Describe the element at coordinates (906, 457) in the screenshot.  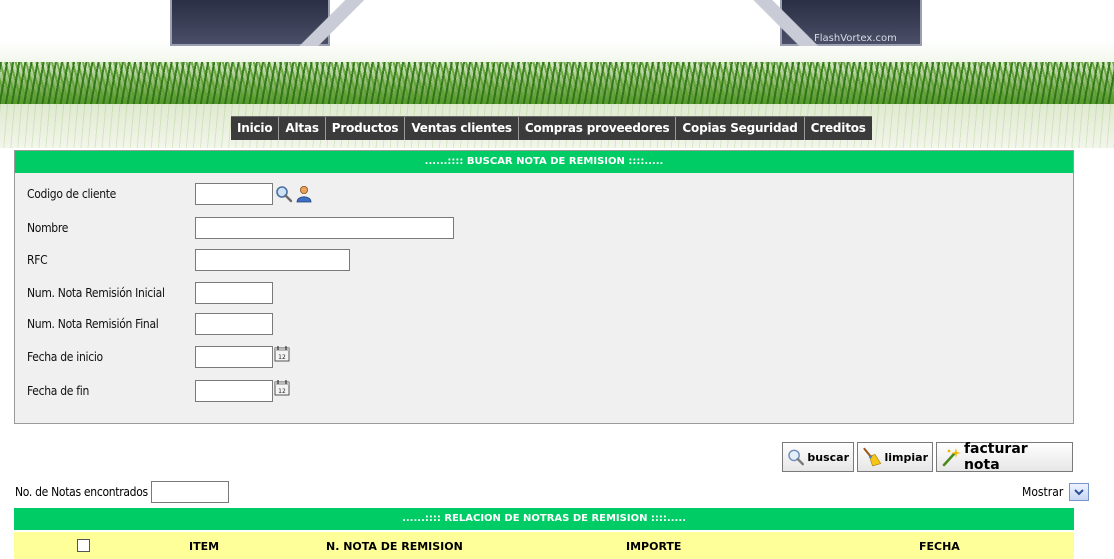
I see `clear-button-label: limpiar` at that location.